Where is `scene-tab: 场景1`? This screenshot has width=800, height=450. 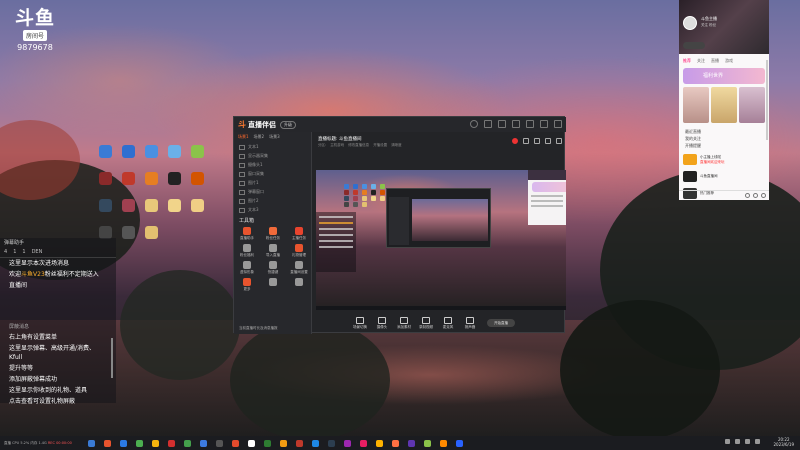
scene-tab: 场景1 is located at coordinates (243, 137).